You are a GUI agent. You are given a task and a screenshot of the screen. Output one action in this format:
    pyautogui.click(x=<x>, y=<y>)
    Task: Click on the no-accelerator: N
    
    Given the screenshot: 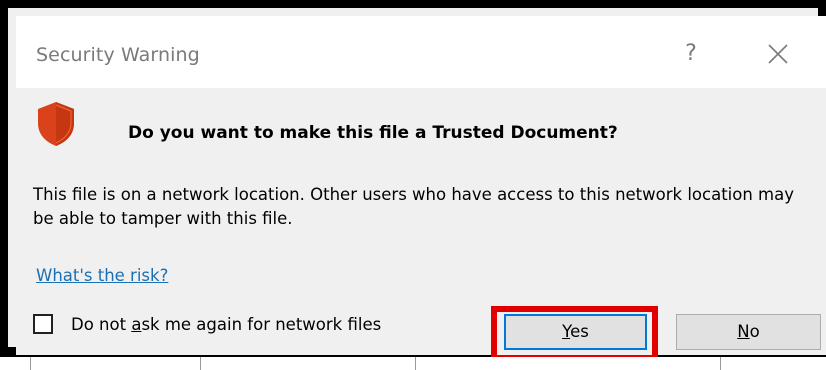 What is the action you would take?
    pyautogui.click(x=743, y=331)
    